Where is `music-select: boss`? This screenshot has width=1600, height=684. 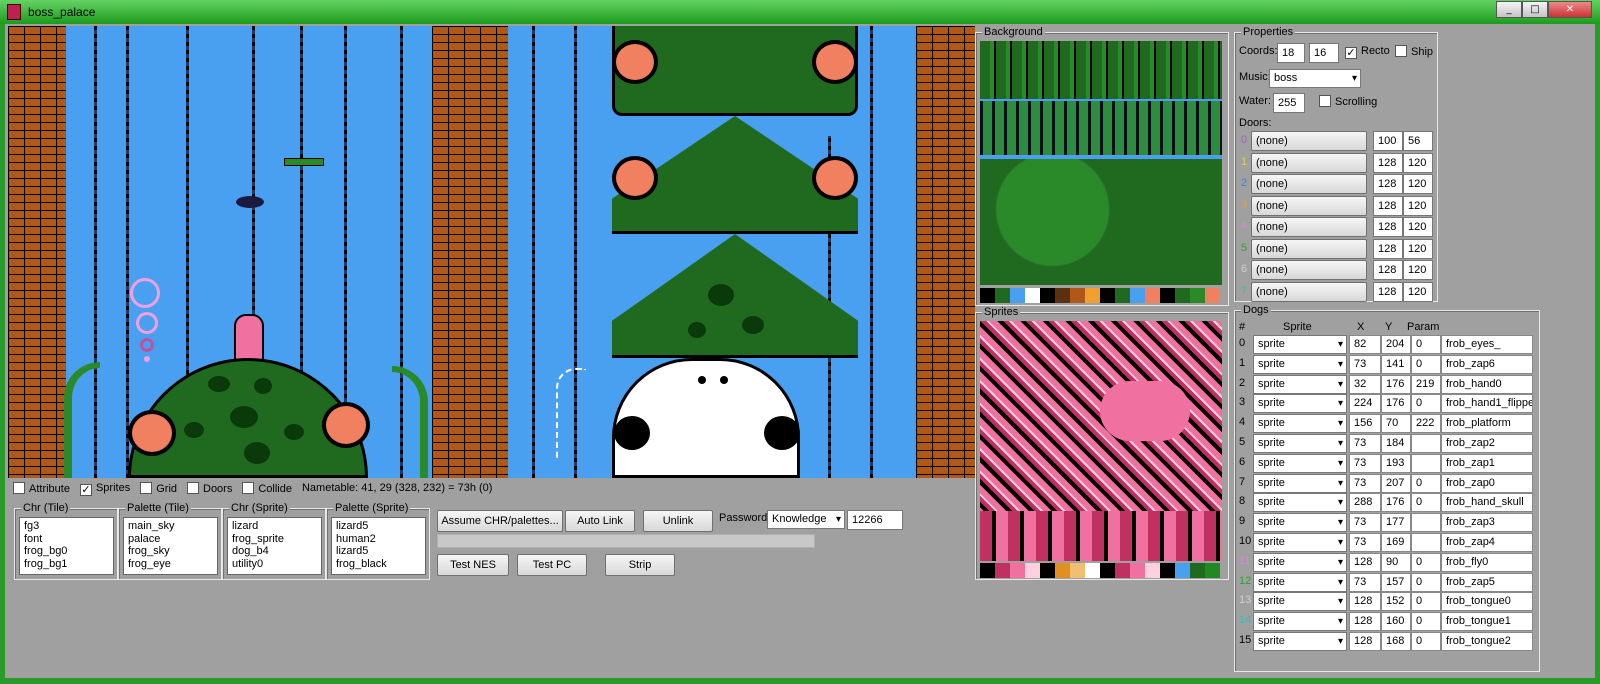
music-select: boss is located at coordinates (1315, 78).